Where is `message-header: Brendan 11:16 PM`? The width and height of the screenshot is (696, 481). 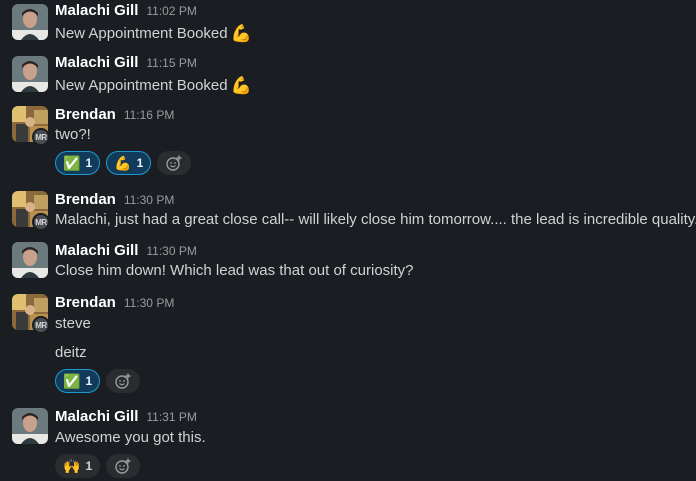
message-header: Brendan 11:16 PM is located at coordinates (114, 117).